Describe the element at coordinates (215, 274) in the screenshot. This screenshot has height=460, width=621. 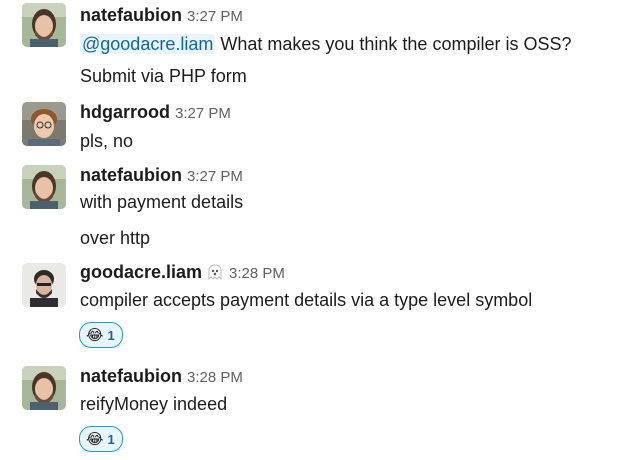
I see `ghost-icon` at that location.